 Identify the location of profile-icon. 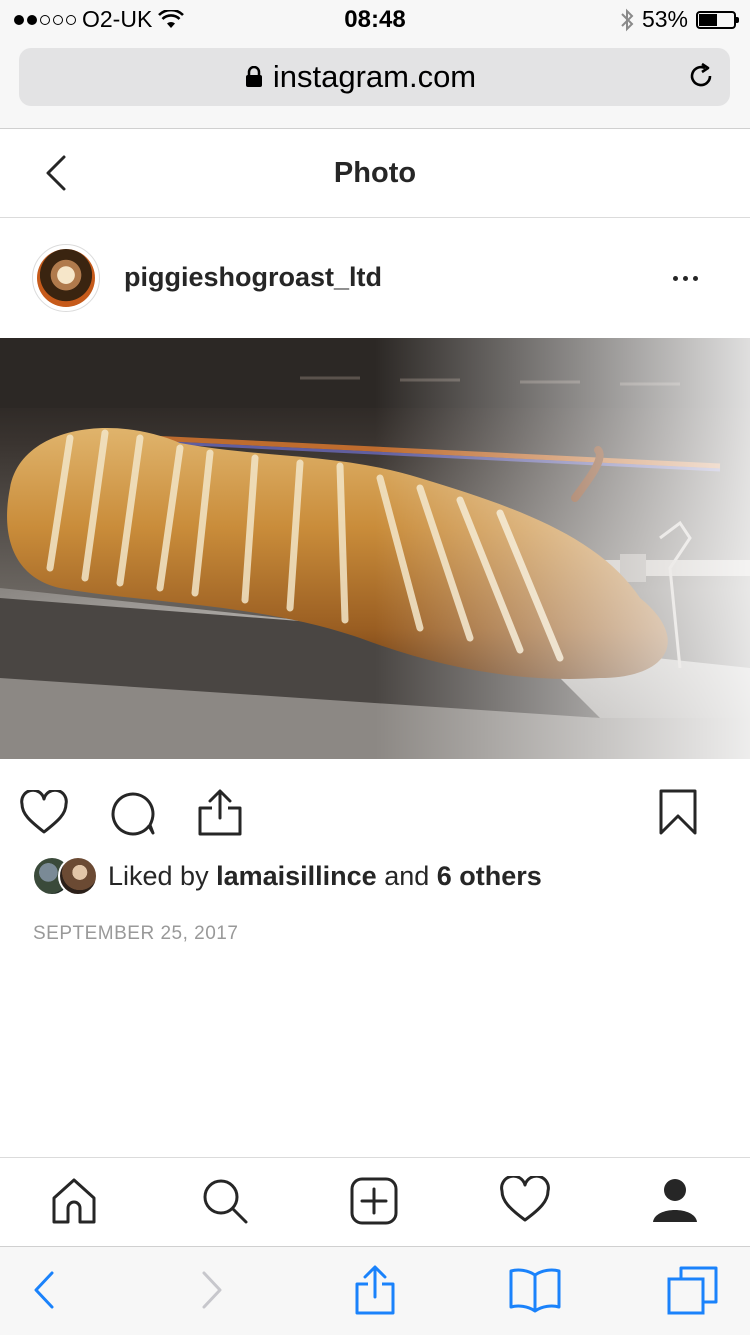
(675, 1201).